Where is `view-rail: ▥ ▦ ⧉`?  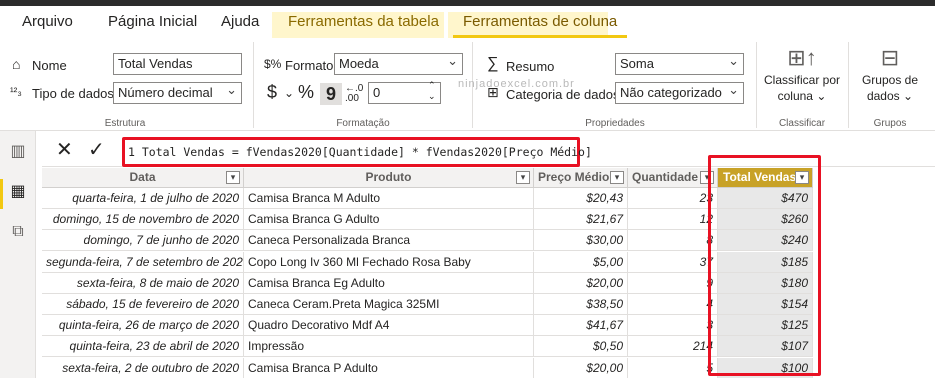
view-rail: ▥ ▦ ⧉ is located at coordinates (18, 254).